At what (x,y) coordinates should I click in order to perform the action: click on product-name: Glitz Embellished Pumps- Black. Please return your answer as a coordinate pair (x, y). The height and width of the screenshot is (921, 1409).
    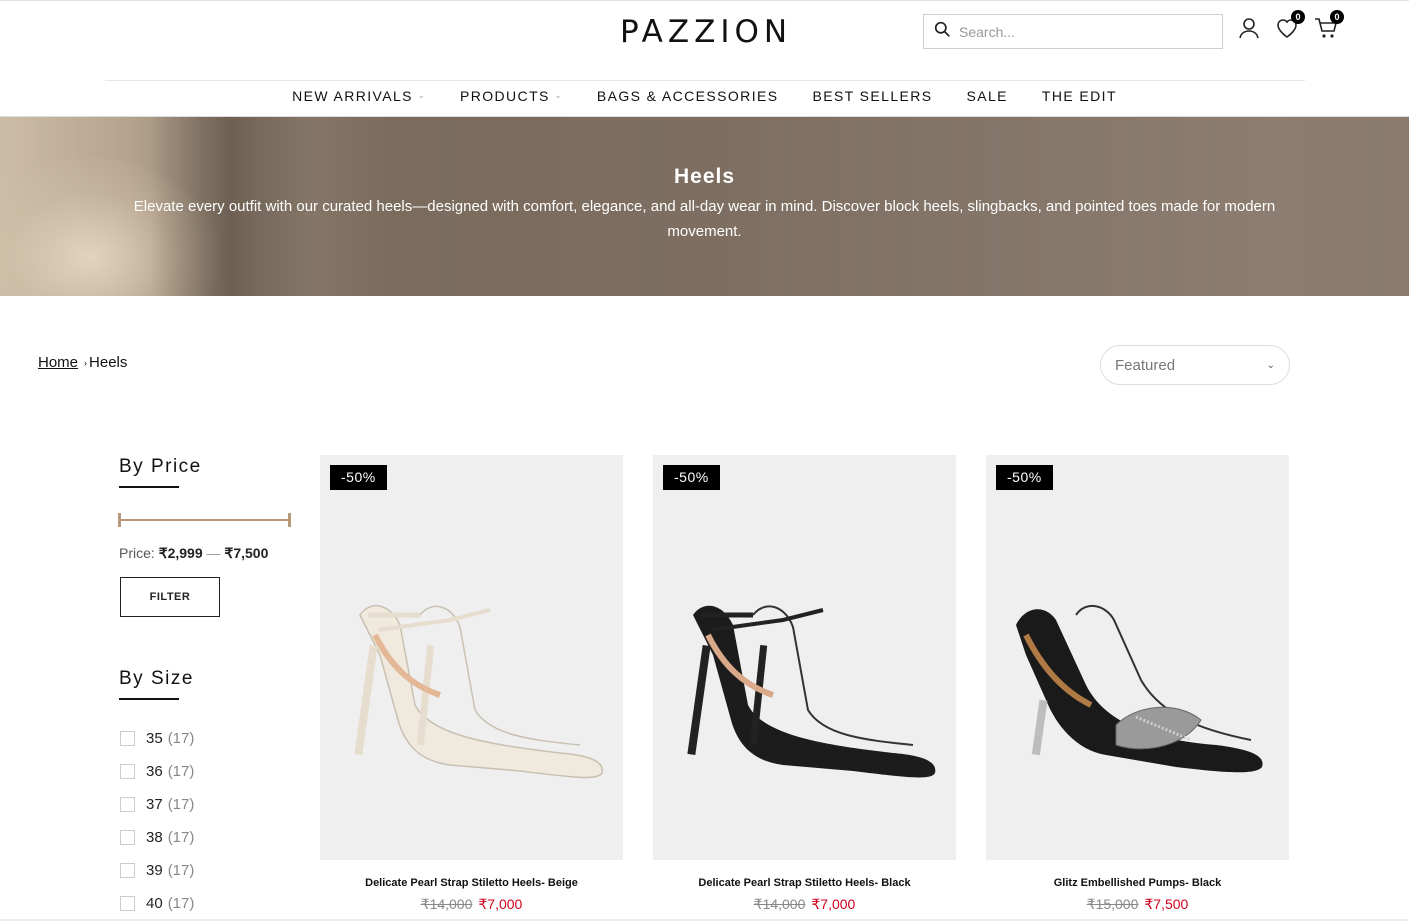
    Looking at the image, I should click on (1137, 883).